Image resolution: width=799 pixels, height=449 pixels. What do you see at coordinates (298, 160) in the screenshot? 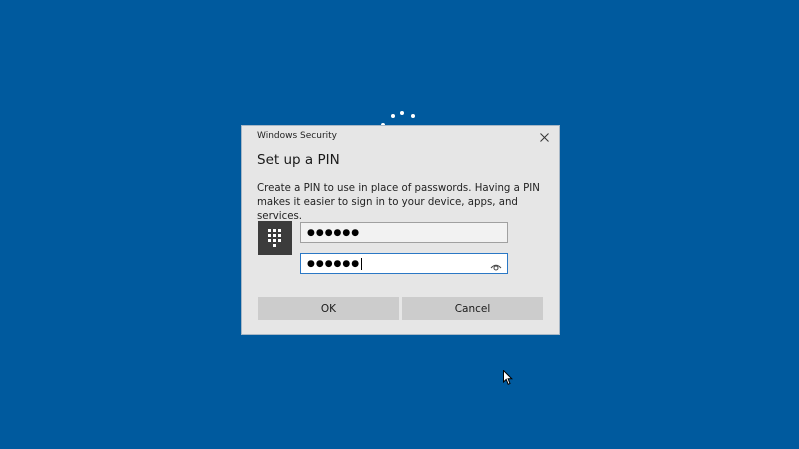
I see `dialog-heading: Set up a PIN` at bounding box center [298, 160].